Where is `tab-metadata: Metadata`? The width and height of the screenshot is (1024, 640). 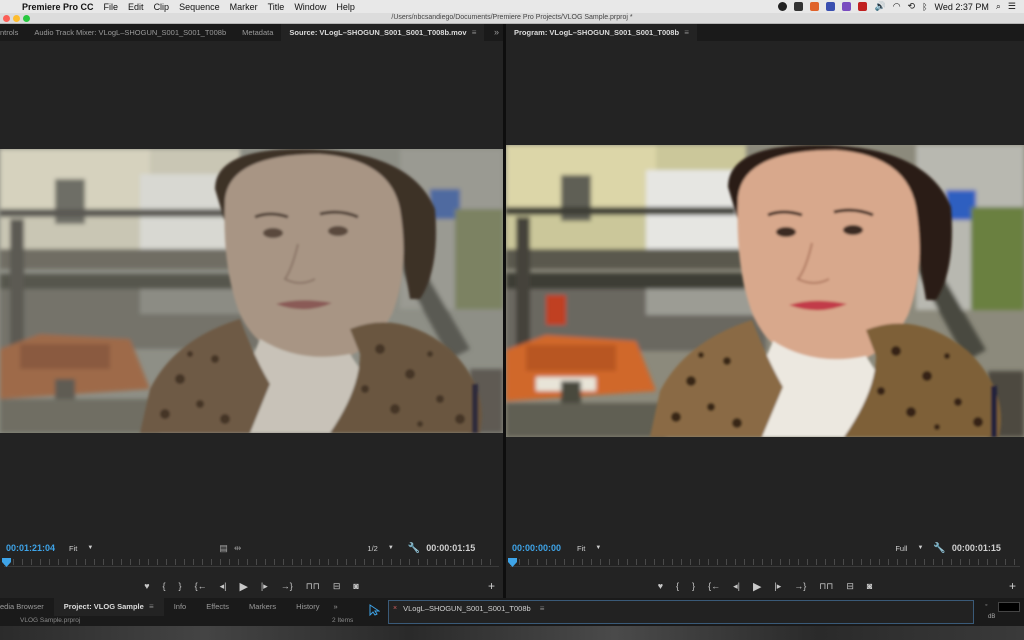 tab-metadata: Metadata is located at coordinates (257, 32).